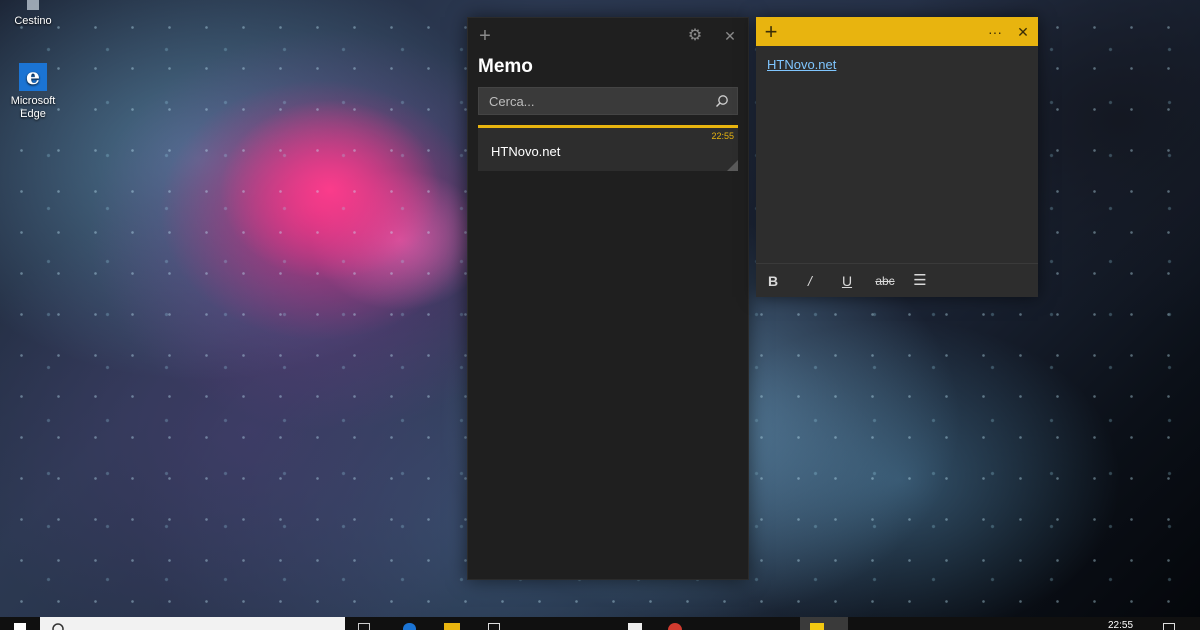 This screenshot has width=1200, height=630. Describe the element at coordinates (192, 623) in the screenshot. I see `taskbar-search-box` at that location.